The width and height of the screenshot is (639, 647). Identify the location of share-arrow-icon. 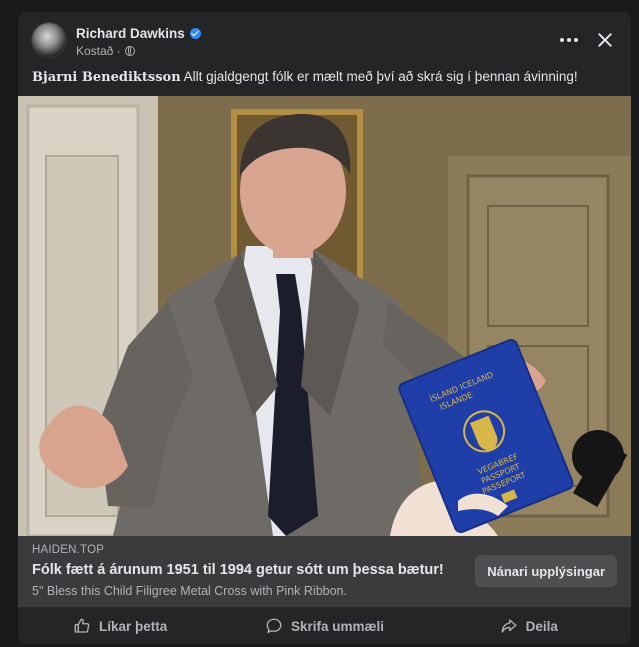
(509, 626).